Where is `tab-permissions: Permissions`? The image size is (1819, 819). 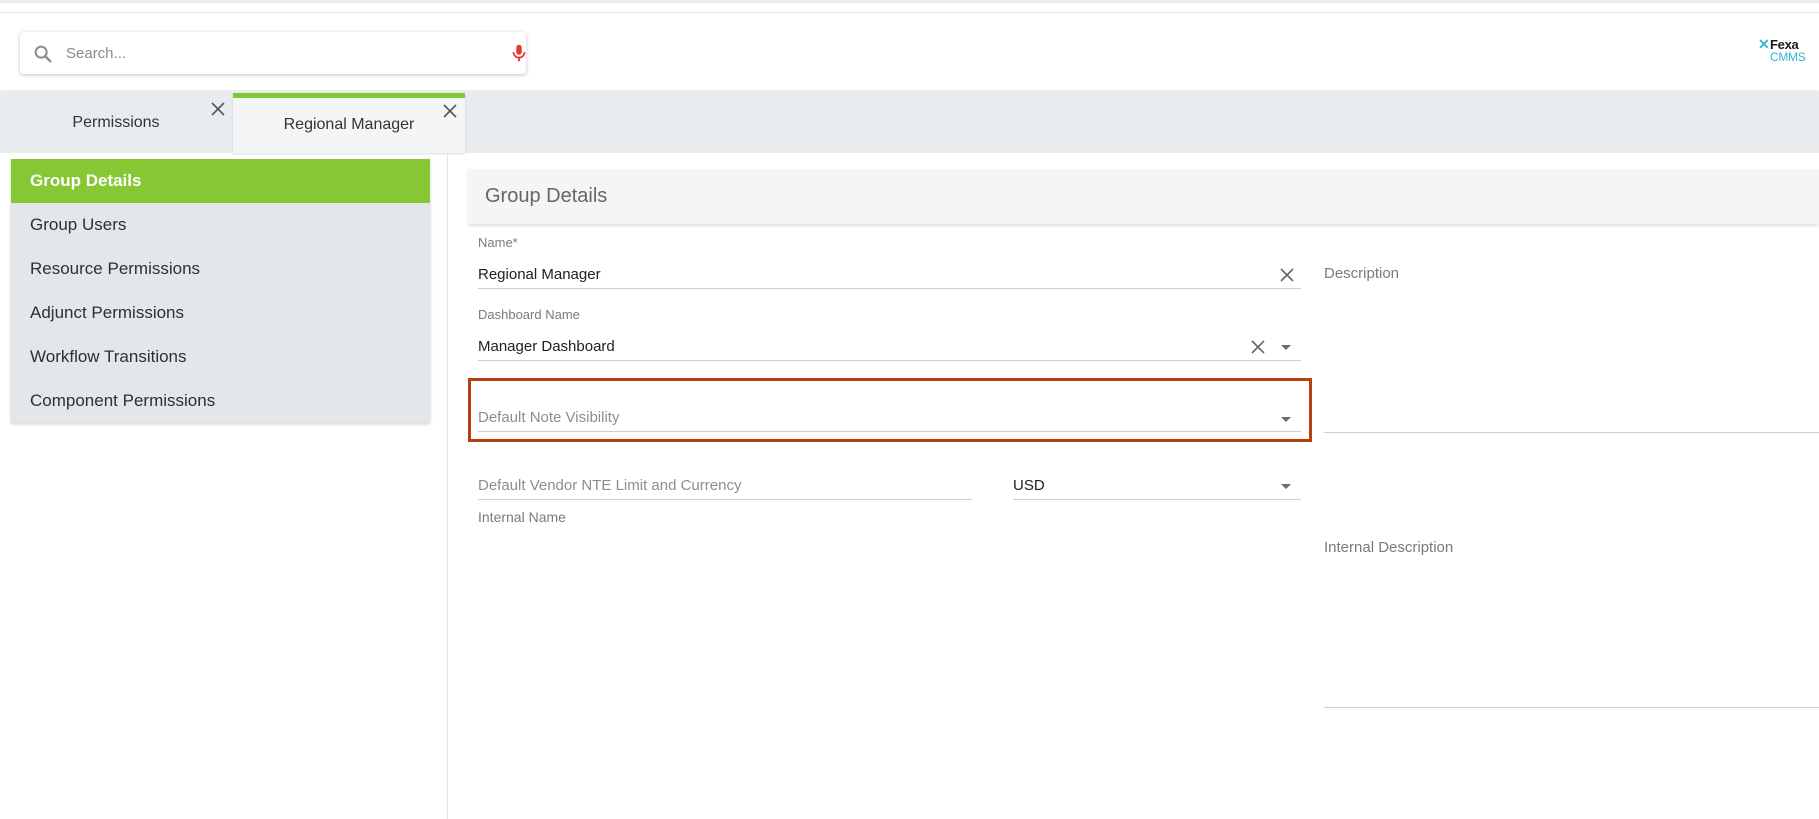 tab-permissions: Permissions is located at coordinates (116, 122).